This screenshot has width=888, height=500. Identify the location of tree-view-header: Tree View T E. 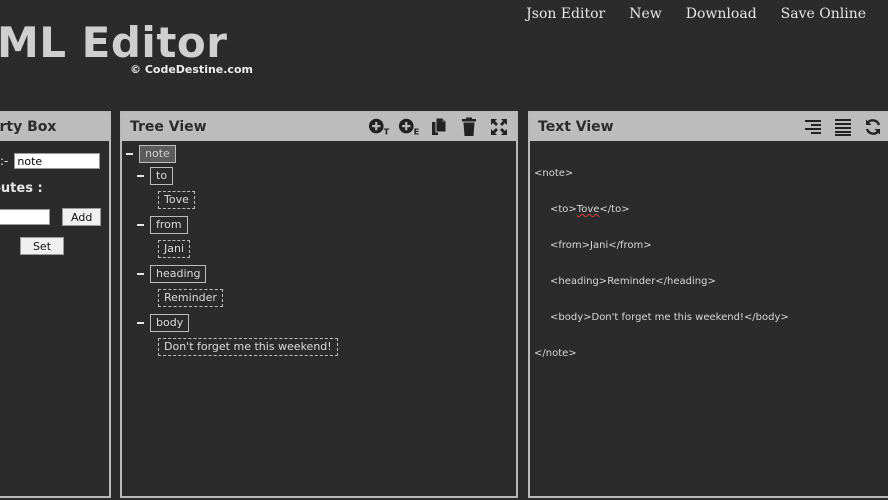
(319, 127).